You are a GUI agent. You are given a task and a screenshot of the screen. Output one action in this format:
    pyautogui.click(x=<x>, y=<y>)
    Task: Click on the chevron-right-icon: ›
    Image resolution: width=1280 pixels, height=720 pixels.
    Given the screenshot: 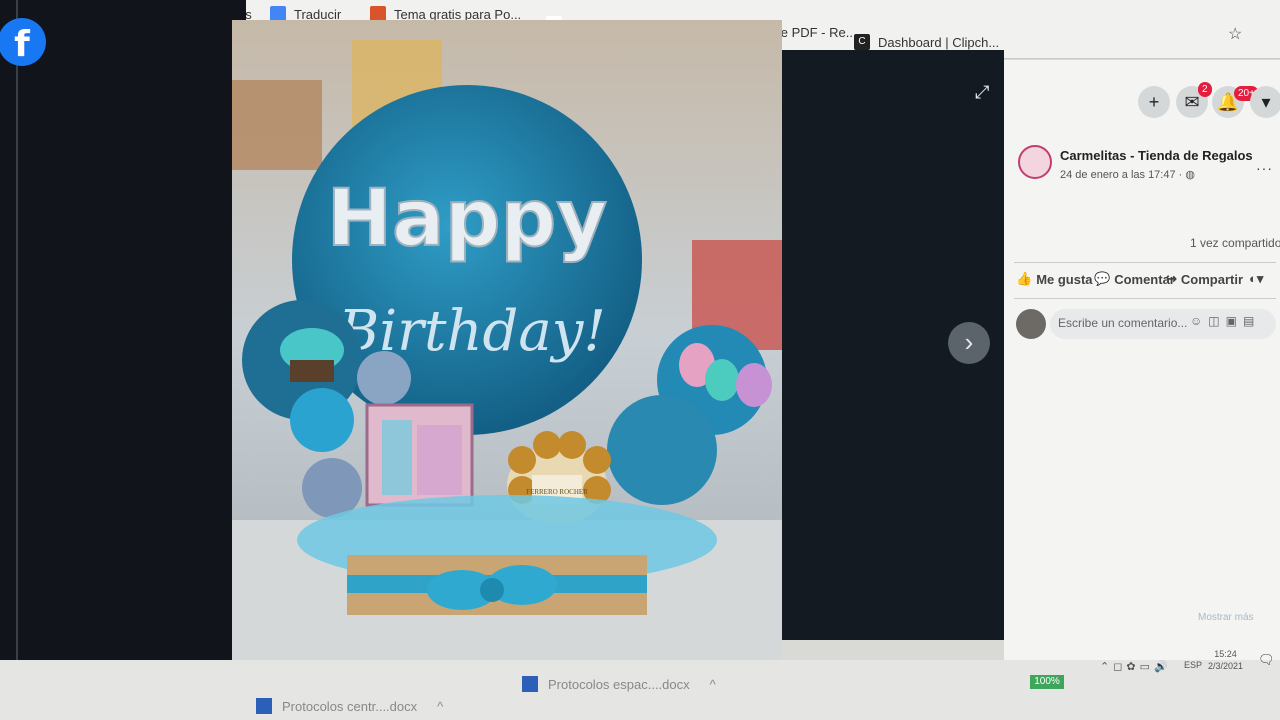 What is the action you would take?
    pyautogui.click(x=969, y=342)
    